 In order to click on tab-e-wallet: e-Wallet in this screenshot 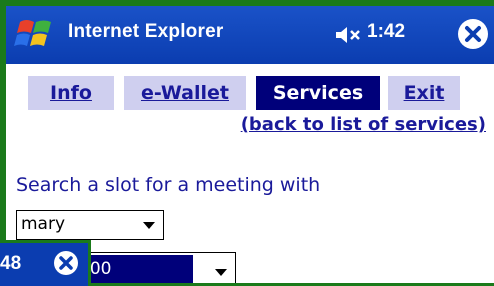, I will do `click(185, 93)`.